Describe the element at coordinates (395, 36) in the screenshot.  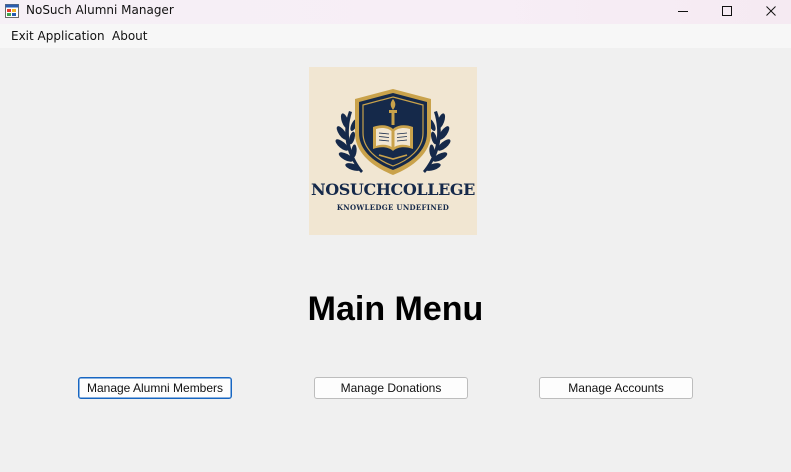
I see `menu-bar: Exit Application About` at that location.